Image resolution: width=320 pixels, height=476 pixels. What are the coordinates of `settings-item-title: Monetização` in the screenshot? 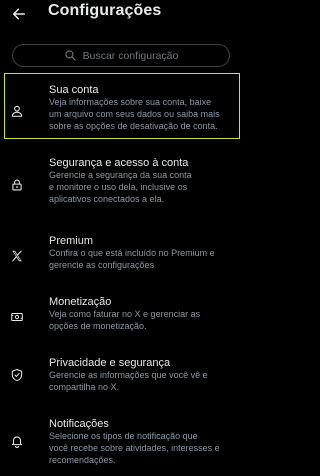 It's located at (80, 302).